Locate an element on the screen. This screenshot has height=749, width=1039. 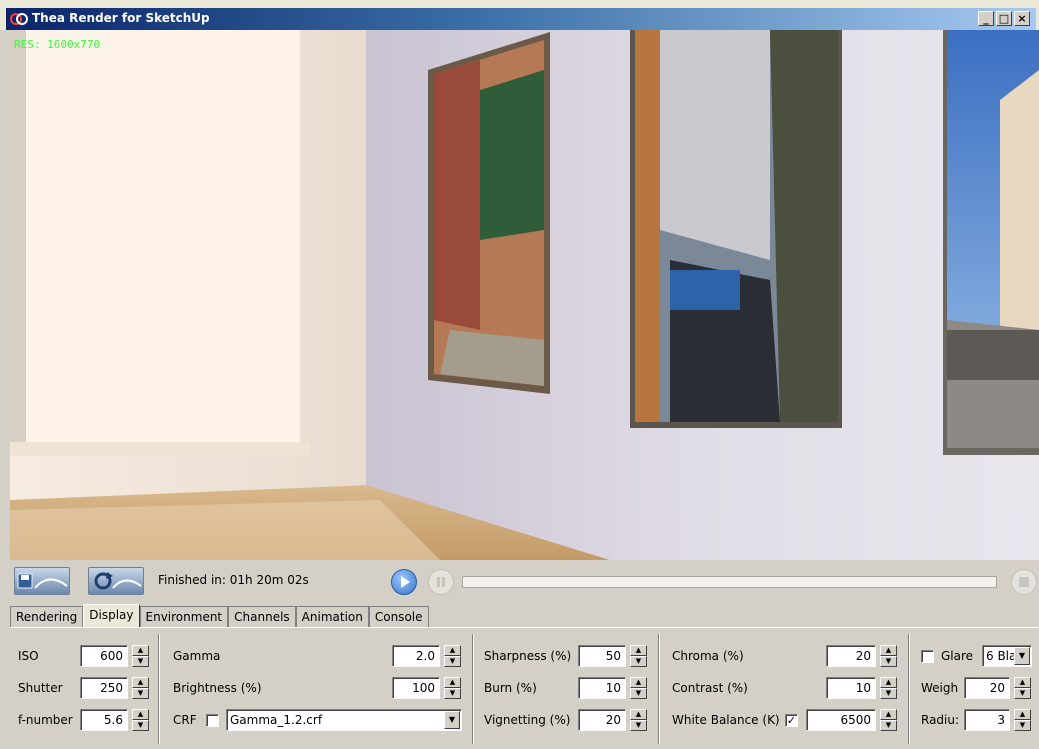
burn-label: Burn (%) is located at coordinates (510, 688).